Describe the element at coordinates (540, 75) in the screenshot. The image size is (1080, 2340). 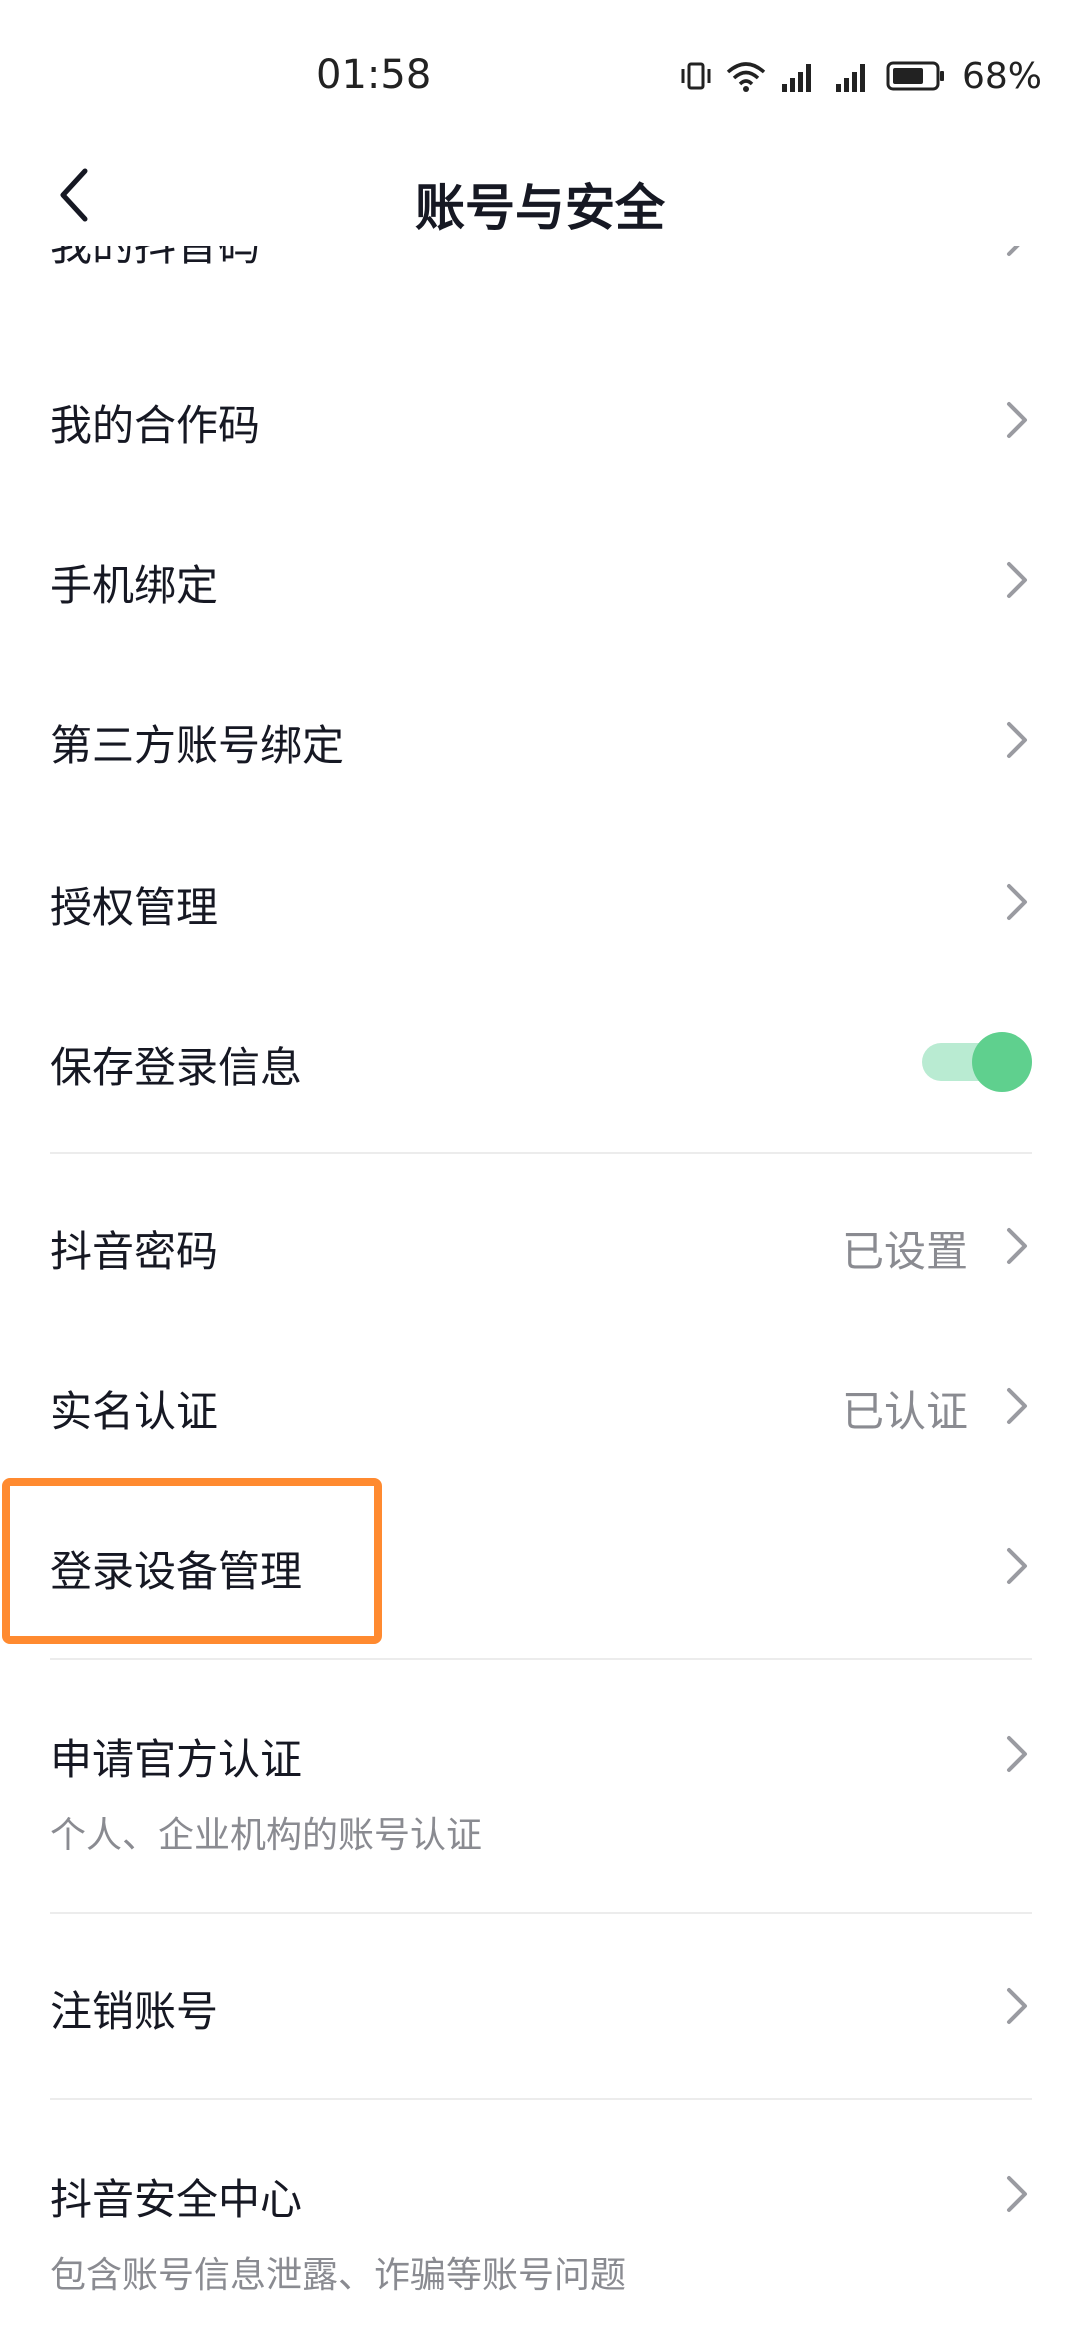
I see `status-bar: 01:58 68%` at that location.